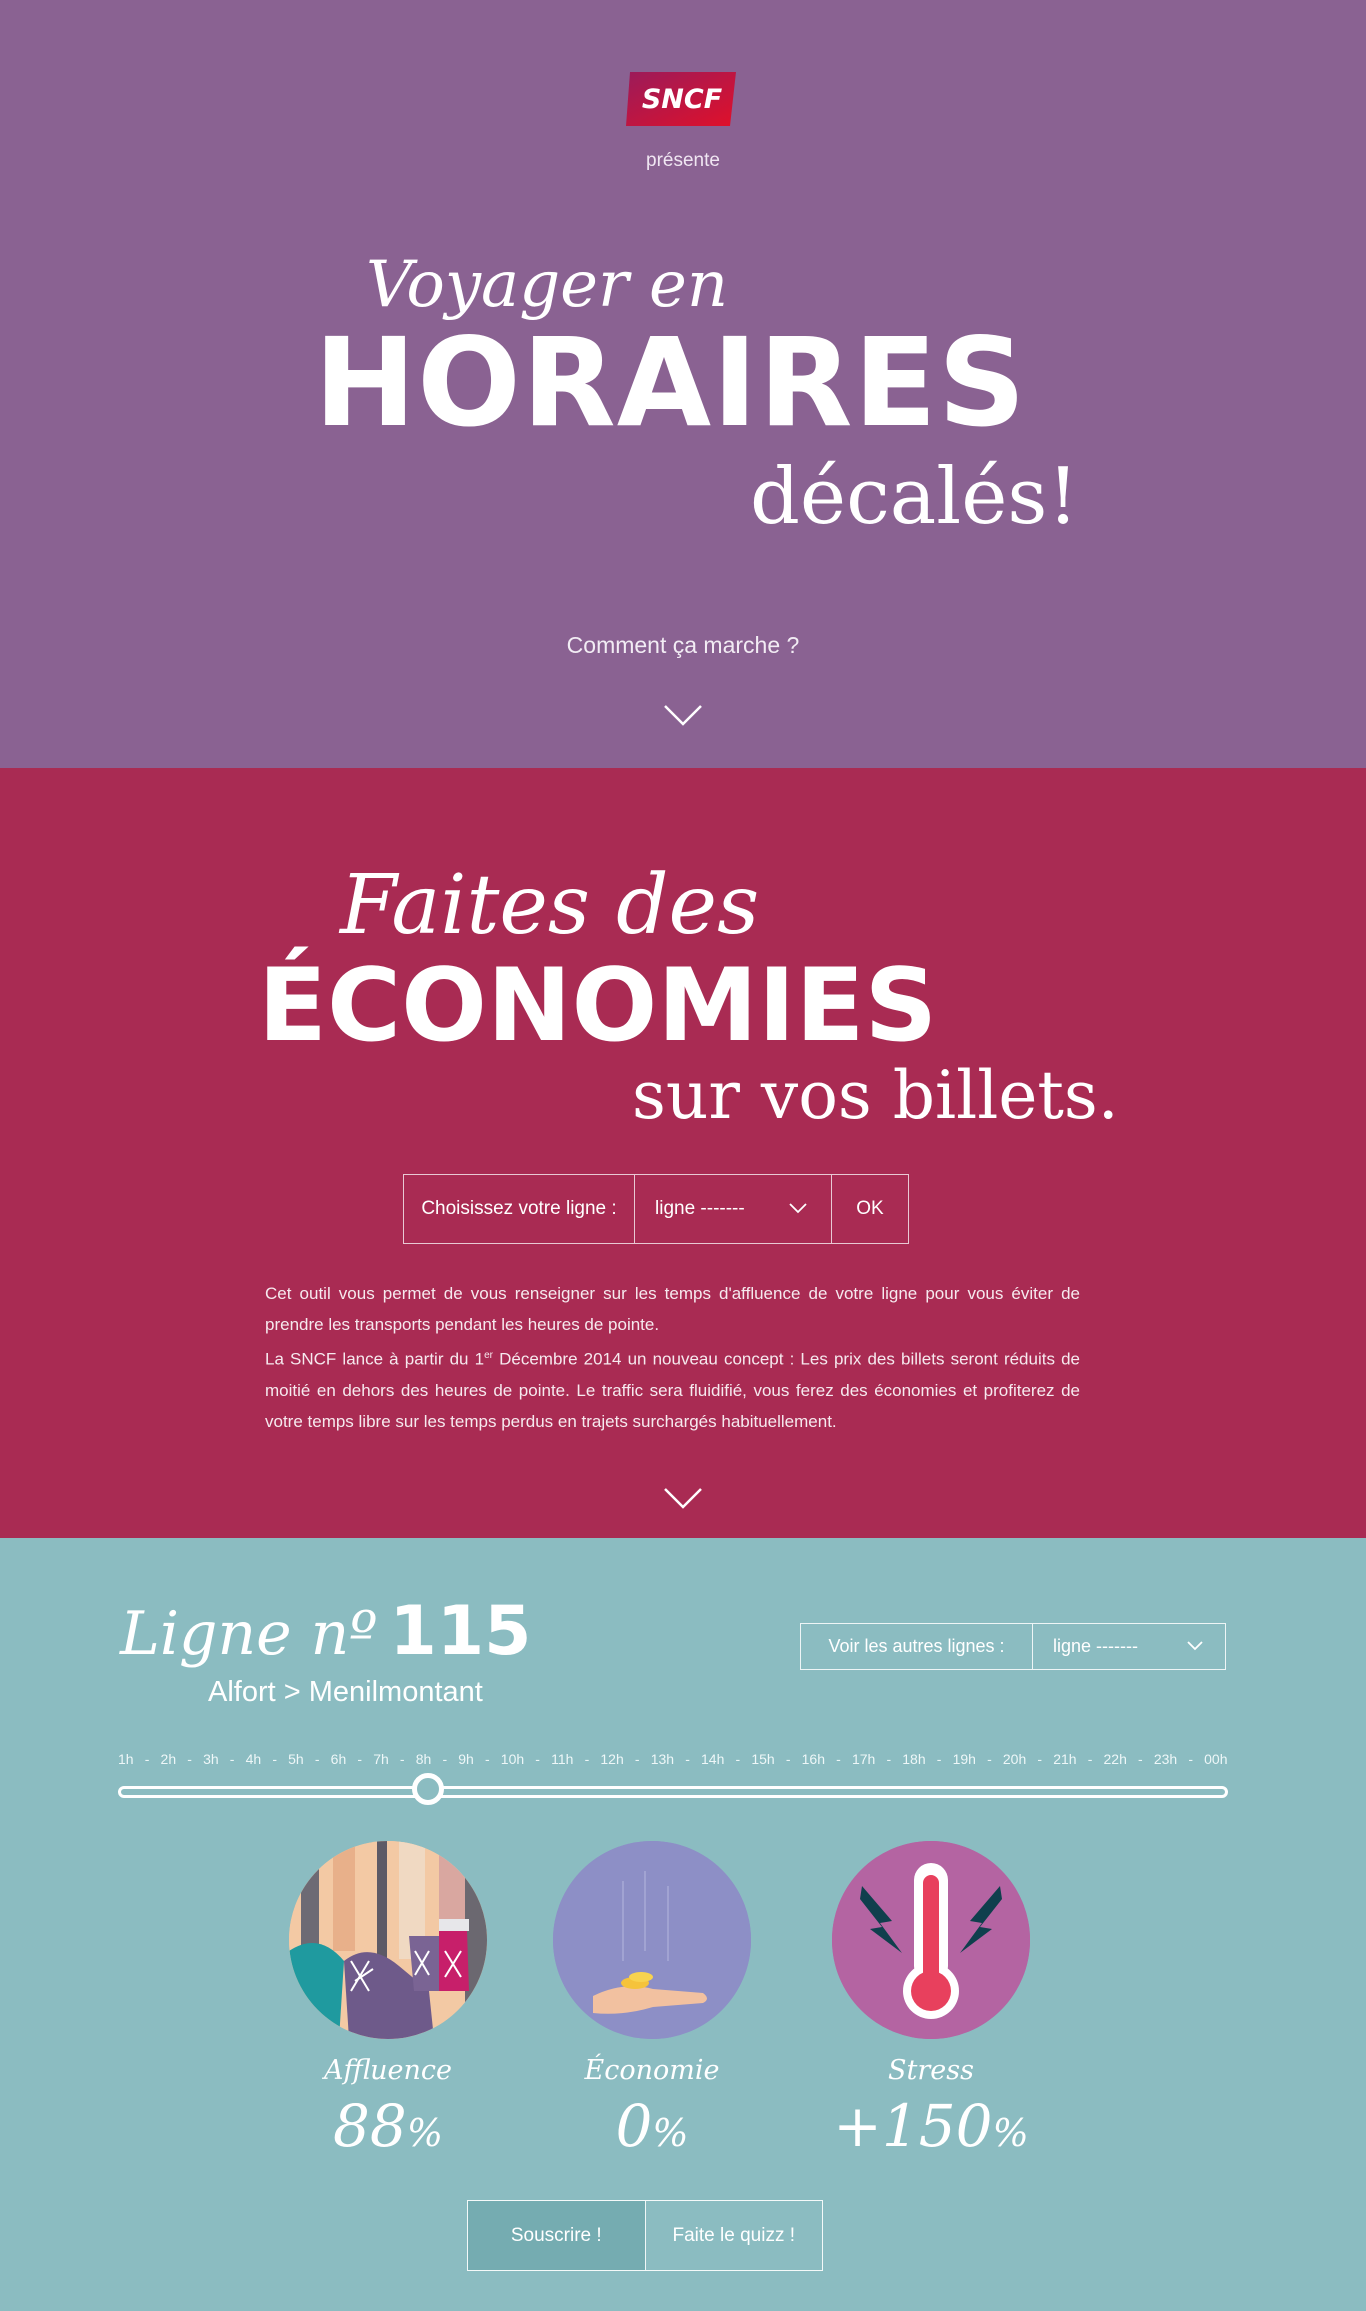 The image size is (1366, 2311). I want to click on affluence-illustration, so click(388, 1940).